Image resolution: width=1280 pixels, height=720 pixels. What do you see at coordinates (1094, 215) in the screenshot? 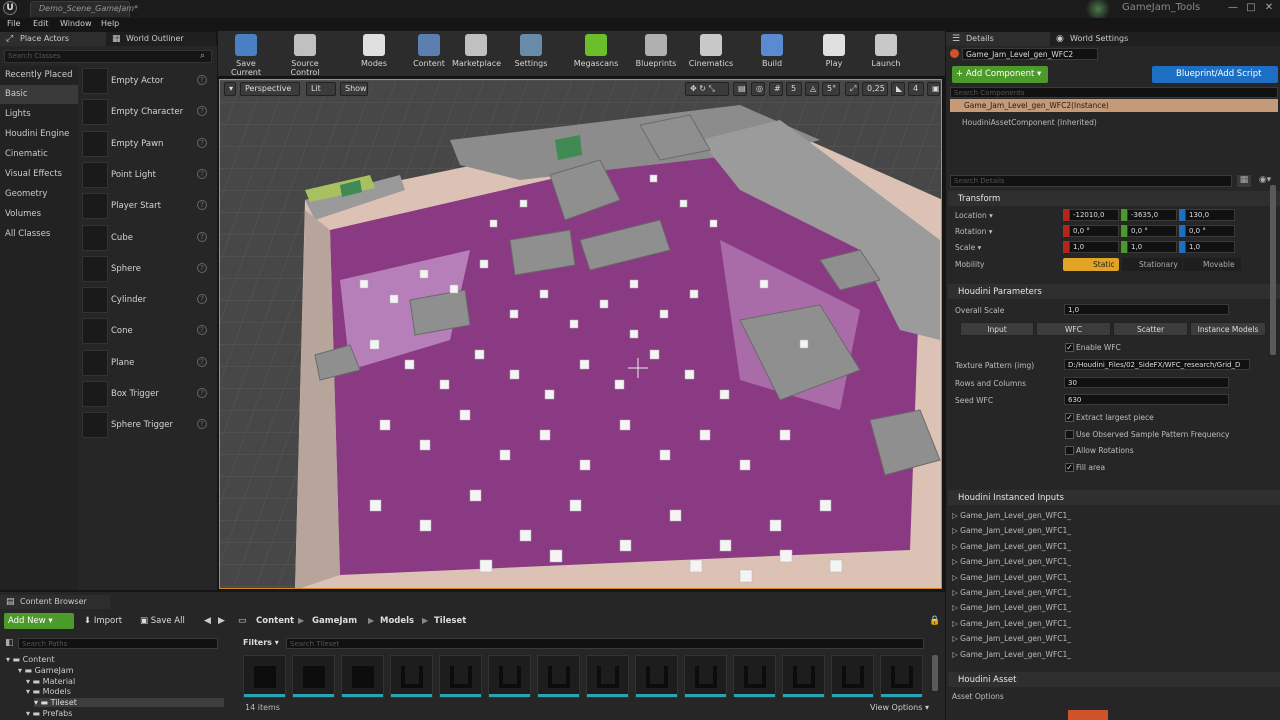
I see `location-x-field: -12010,0` at bounding box center [1094, 215].